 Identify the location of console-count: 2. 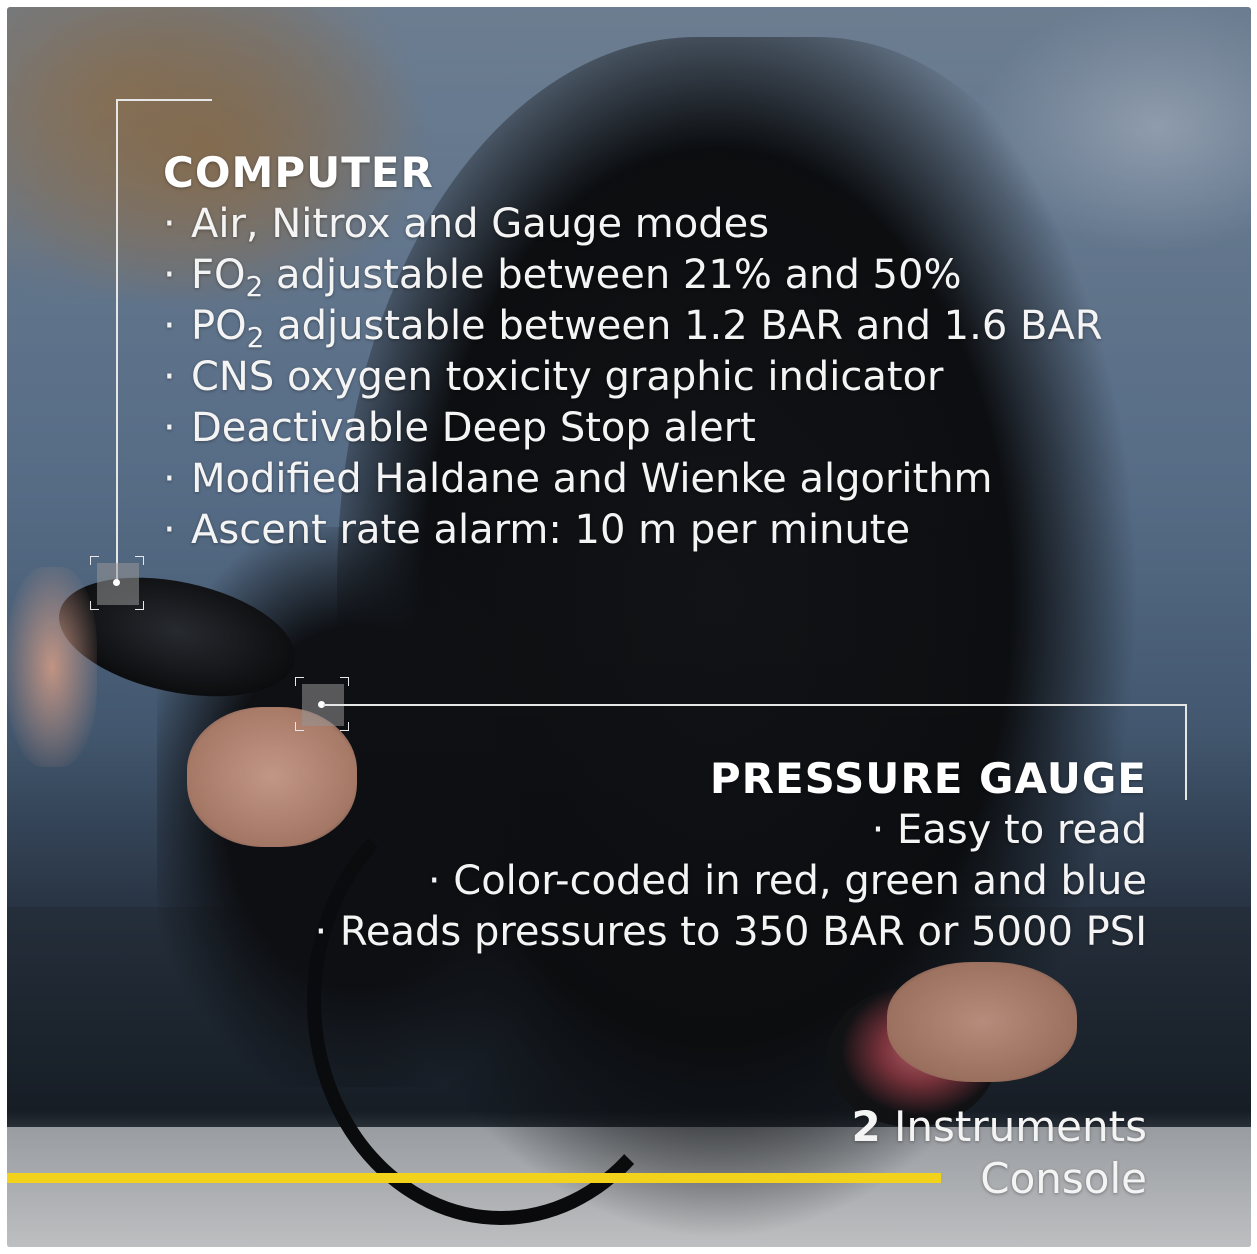
(866, 1126).